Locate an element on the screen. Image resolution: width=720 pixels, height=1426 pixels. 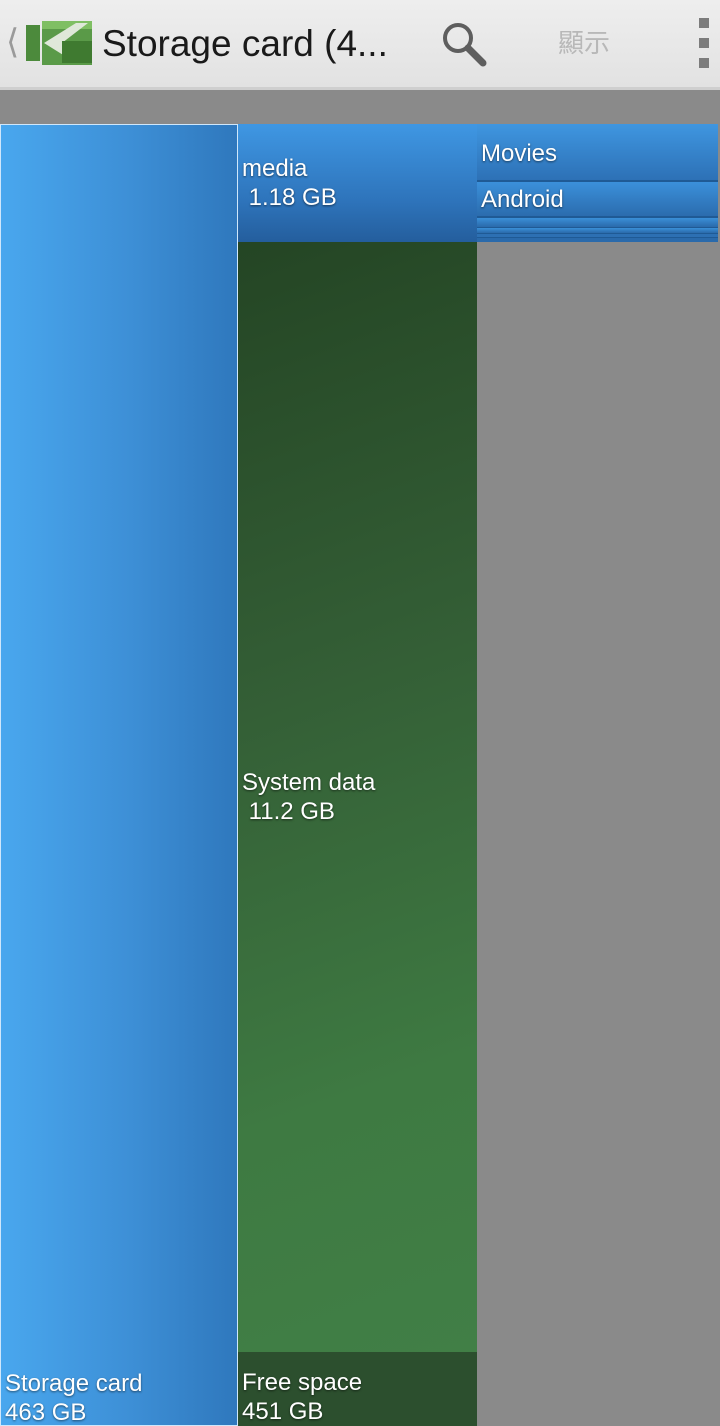
treemap-tile-android: Android is located at coordinates (597, 200).